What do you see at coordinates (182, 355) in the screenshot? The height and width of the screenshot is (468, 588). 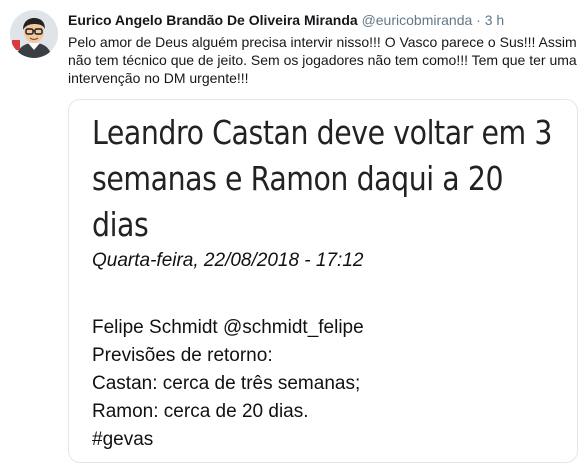 I see `card-body-line: Previsões de retorno:` at bounding box center [182, 355].